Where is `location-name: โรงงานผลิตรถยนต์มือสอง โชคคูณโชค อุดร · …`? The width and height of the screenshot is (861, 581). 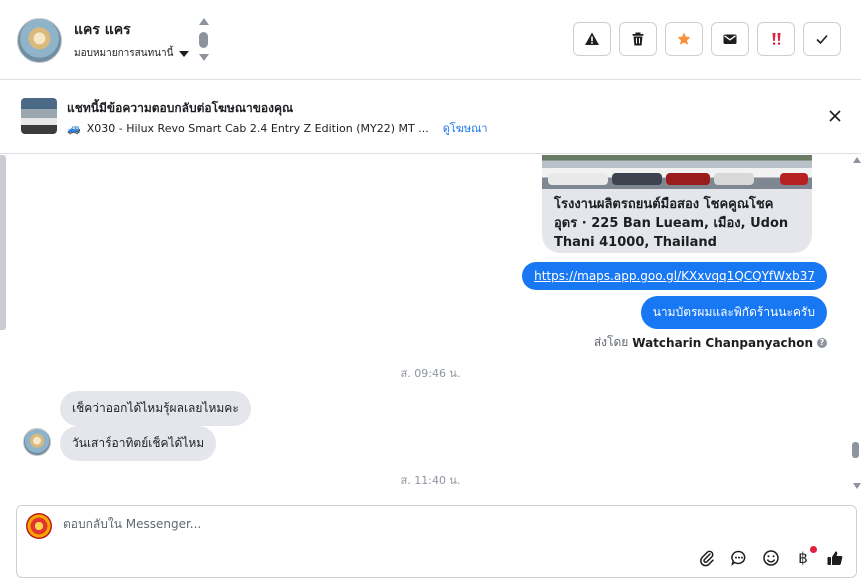
location-name: โรงงานผลิตรถยนต์มือสอง โชคคูณโชค อุดร · … is located at coordinates (671, 223).